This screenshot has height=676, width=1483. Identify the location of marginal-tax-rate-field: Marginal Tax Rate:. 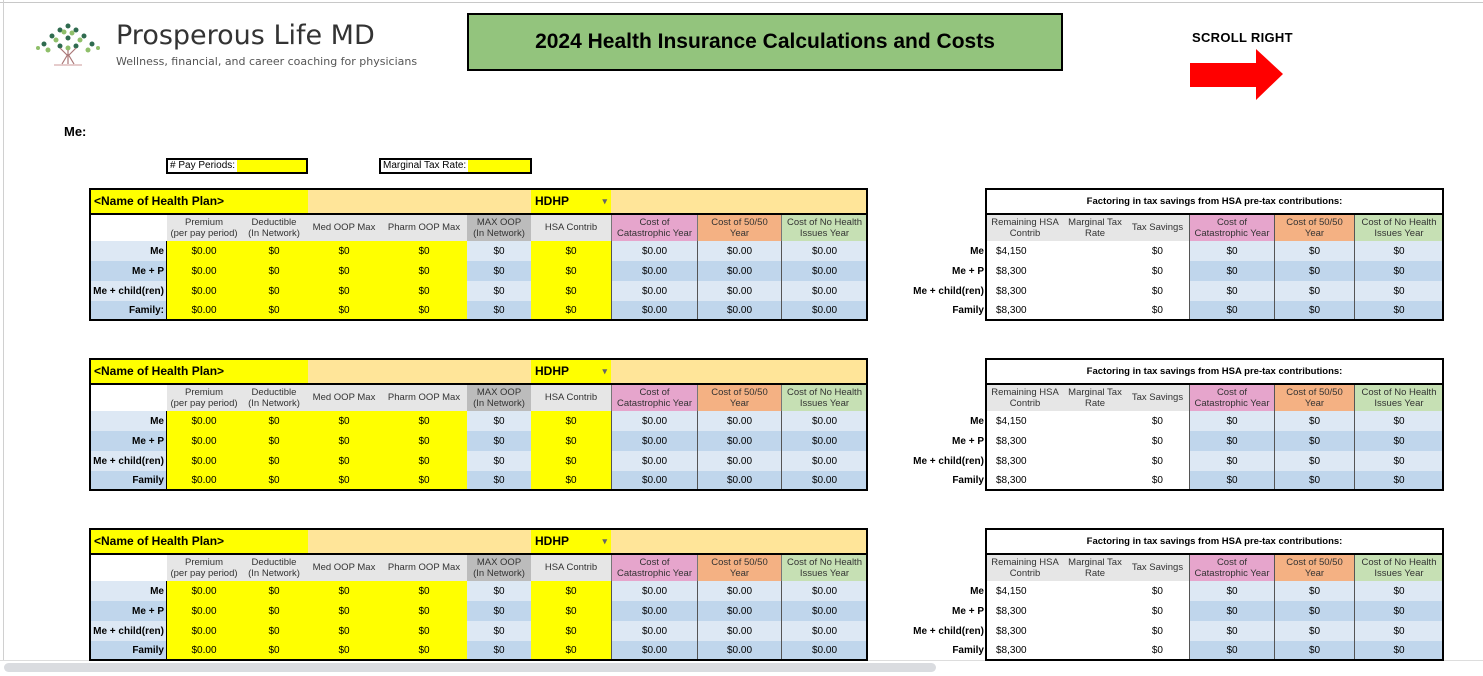
(455, 166).